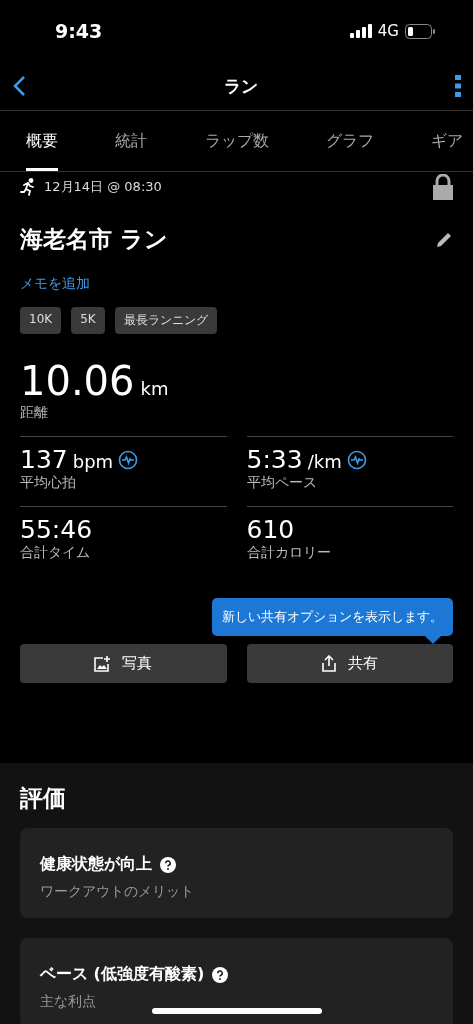 The height and width of the screenshot is (1024, 473). What do you see at coordinates (43, 798) in the screenshot?
I see `section-heading: 評価` at bounding box center [43, 798].